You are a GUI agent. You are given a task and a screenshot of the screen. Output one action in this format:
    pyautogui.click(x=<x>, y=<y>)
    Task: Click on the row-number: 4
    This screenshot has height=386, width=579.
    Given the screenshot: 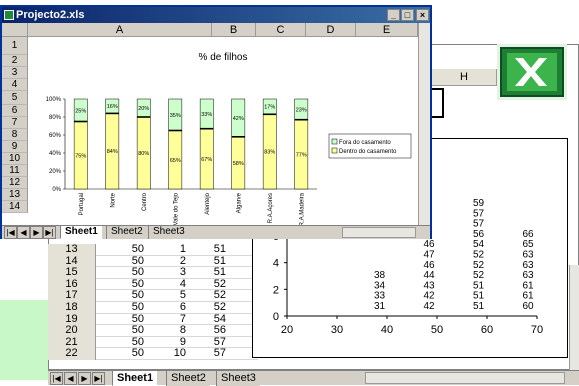 What is the action you would take?
    pyautogui.click(x=15, y=85)
    